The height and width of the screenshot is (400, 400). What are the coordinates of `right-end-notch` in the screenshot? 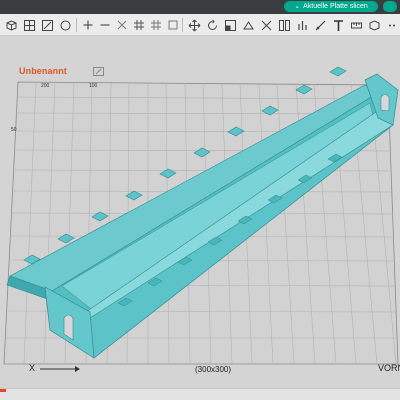 It's located at (385, 103).